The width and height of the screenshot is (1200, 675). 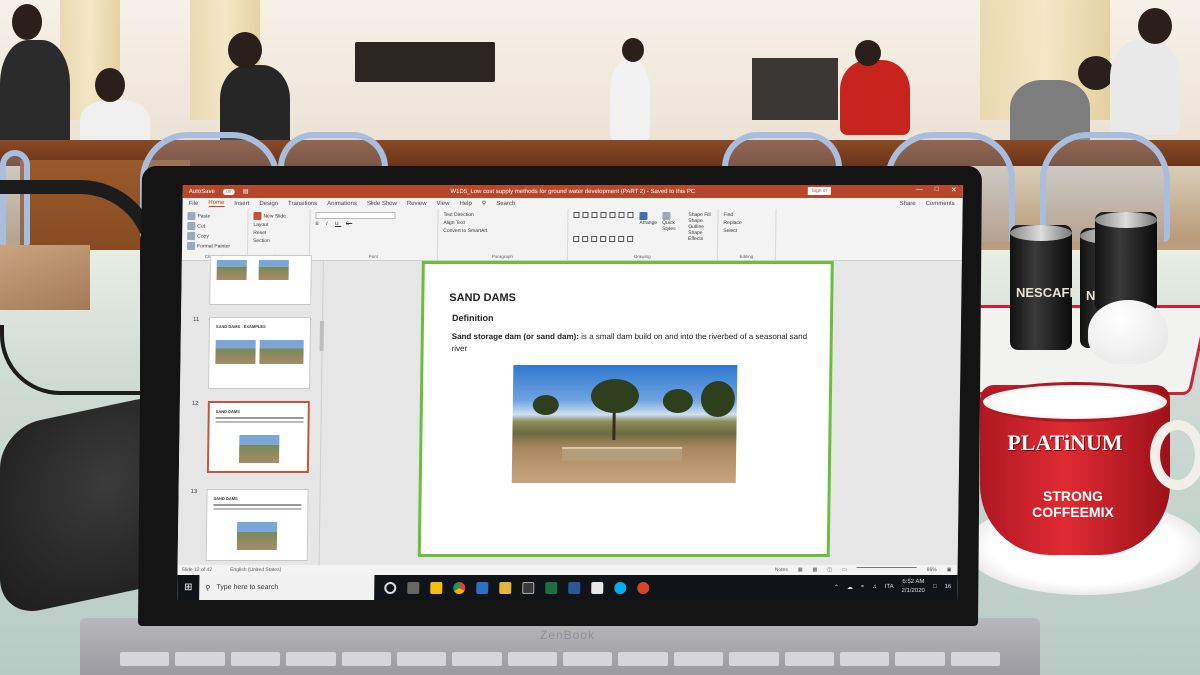 I want to click on tab-transitions: Transitions, so click(x=302, y=204).